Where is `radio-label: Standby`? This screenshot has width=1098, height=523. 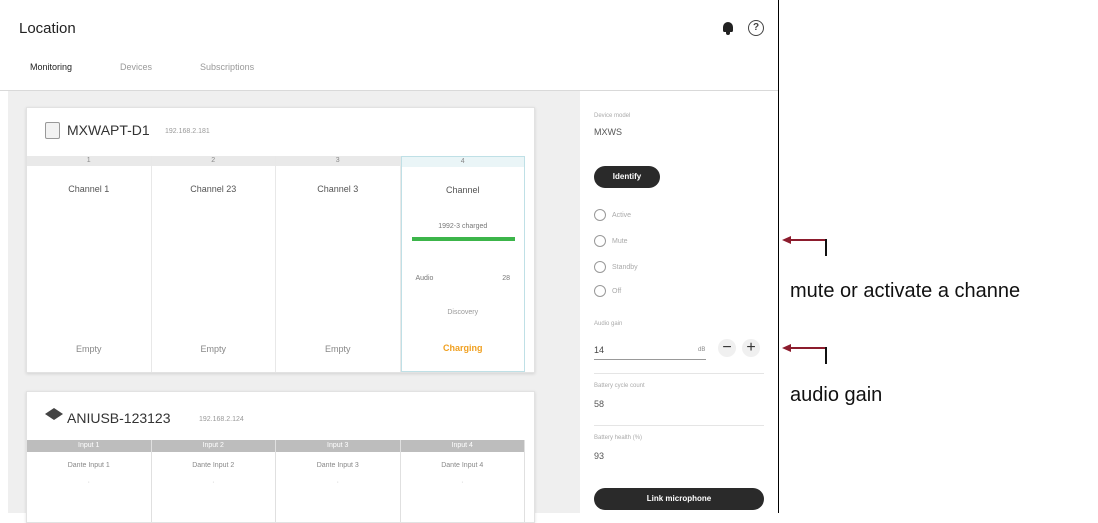
radio-label: Standby is located at coordinates (625, 267).